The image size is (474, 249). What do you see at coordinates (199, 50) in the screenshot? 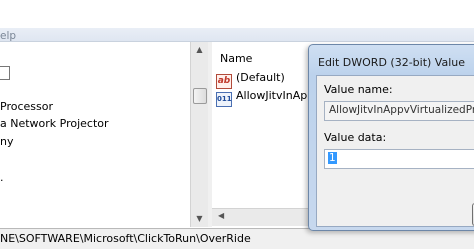
I see `scroll-up-icon: ▲` at bounding box center [199, 50].